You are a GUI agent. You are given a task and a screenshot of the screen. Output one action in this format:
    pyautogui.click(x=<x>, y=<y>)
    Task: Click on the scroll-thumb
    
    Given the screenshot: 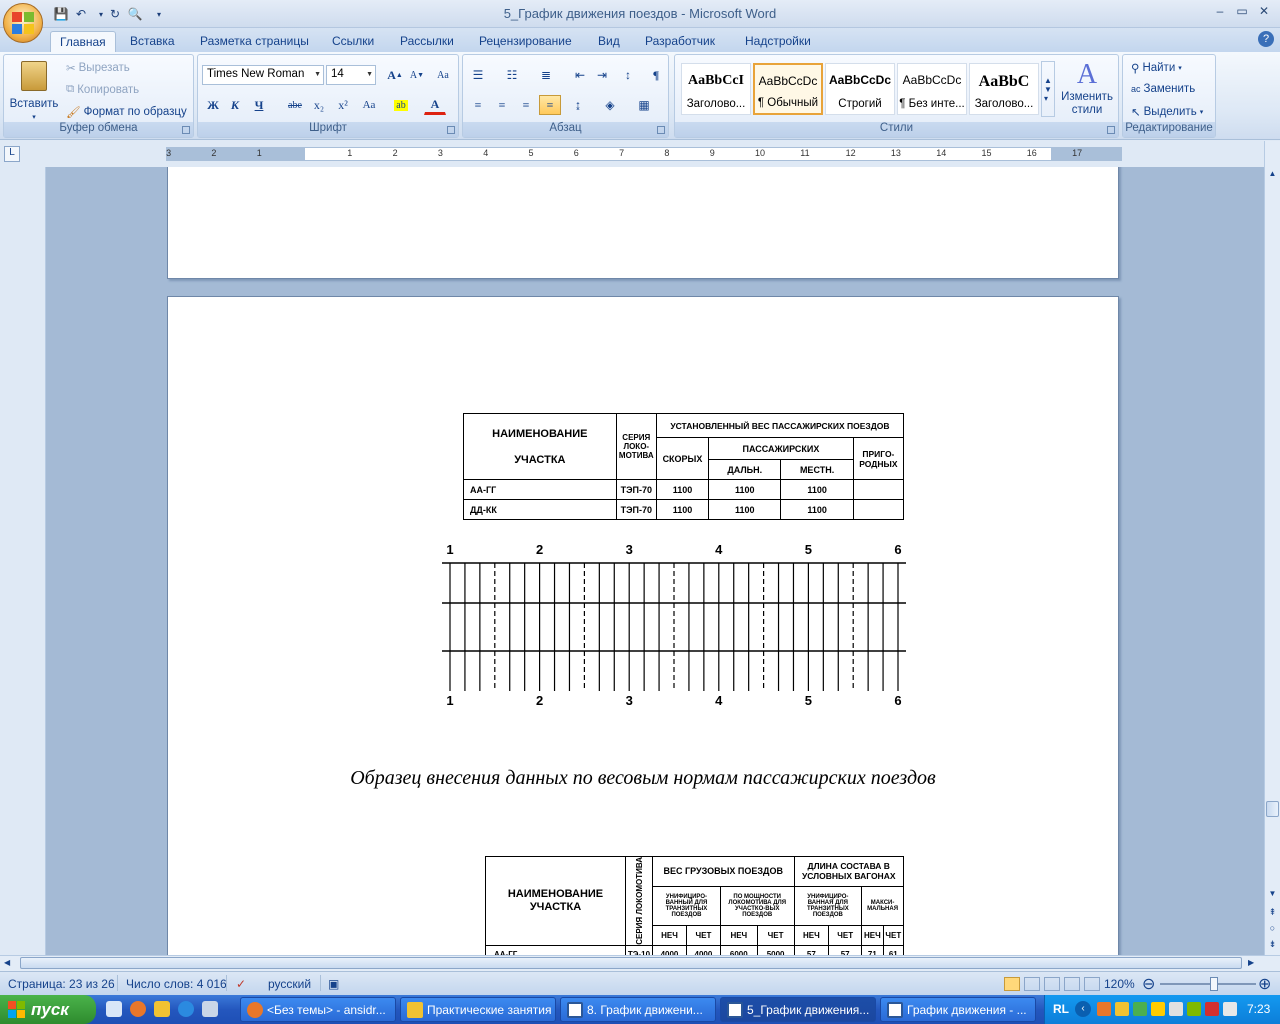 What is the action you would take?
    pyautogui.click(x=1272, y=809)
    